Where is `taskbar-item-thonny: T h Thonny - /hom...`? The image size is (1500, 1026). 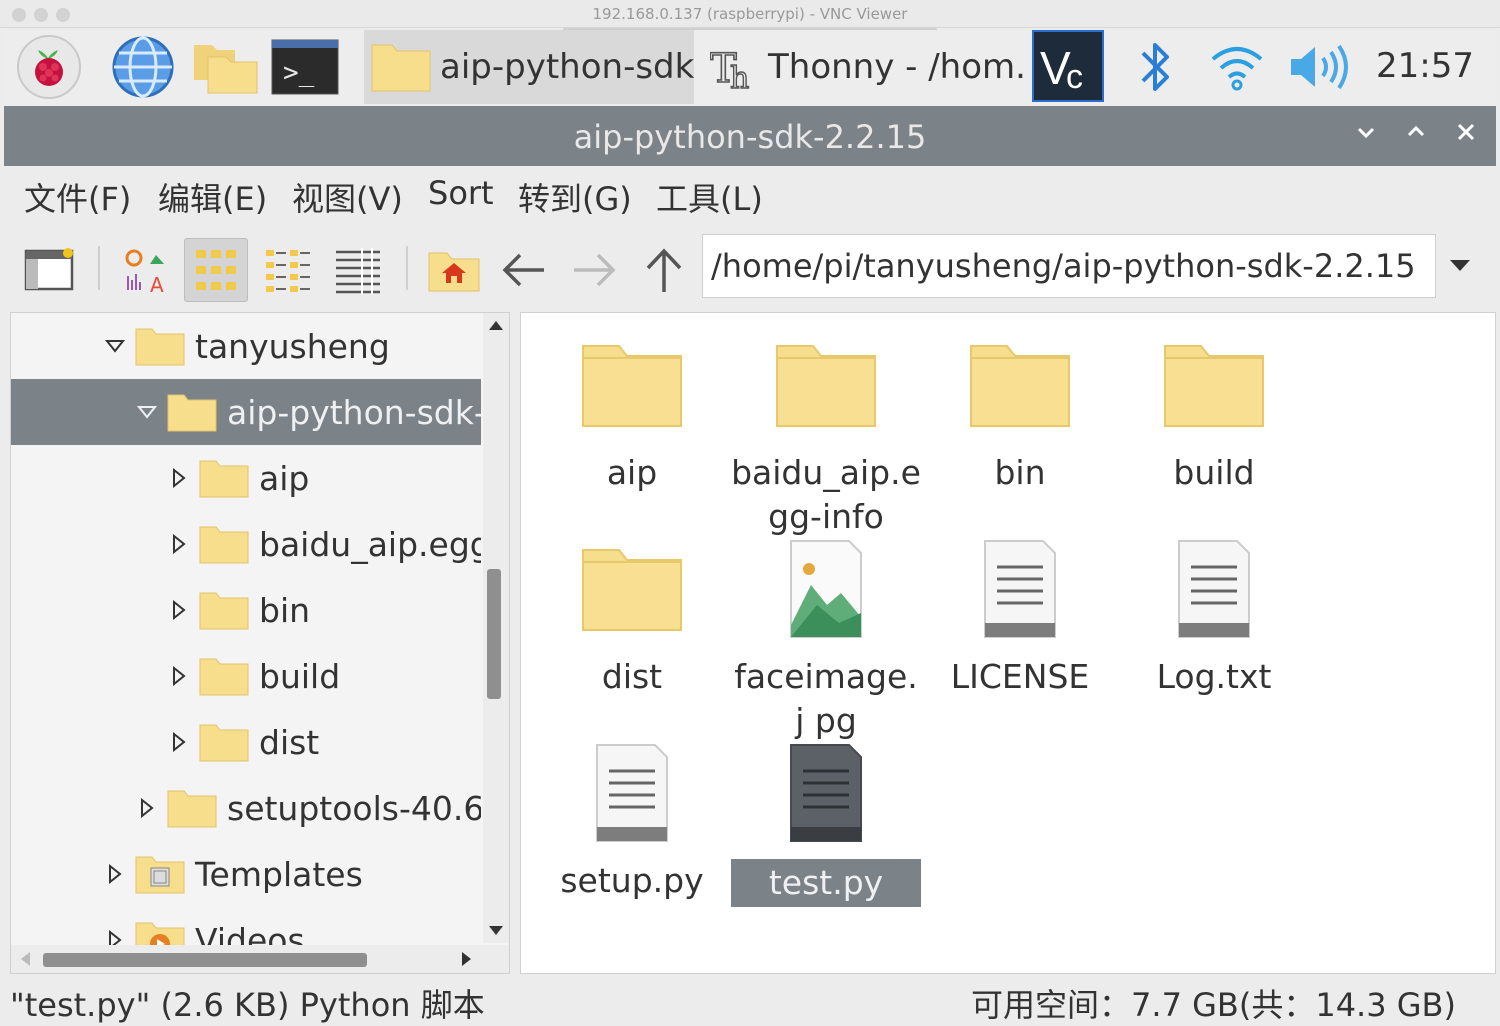
taskbar-item-thonny: T h Thonny - /hom... is located at coordinates (866, 67).